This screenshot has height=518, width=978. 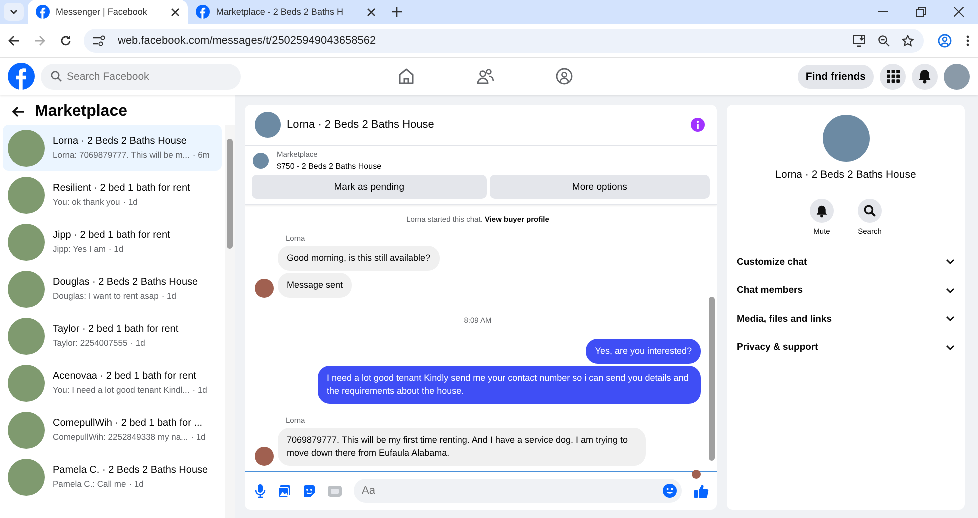 I want to click on message-preview: You: ok thank you, so click(x=86, y=202).